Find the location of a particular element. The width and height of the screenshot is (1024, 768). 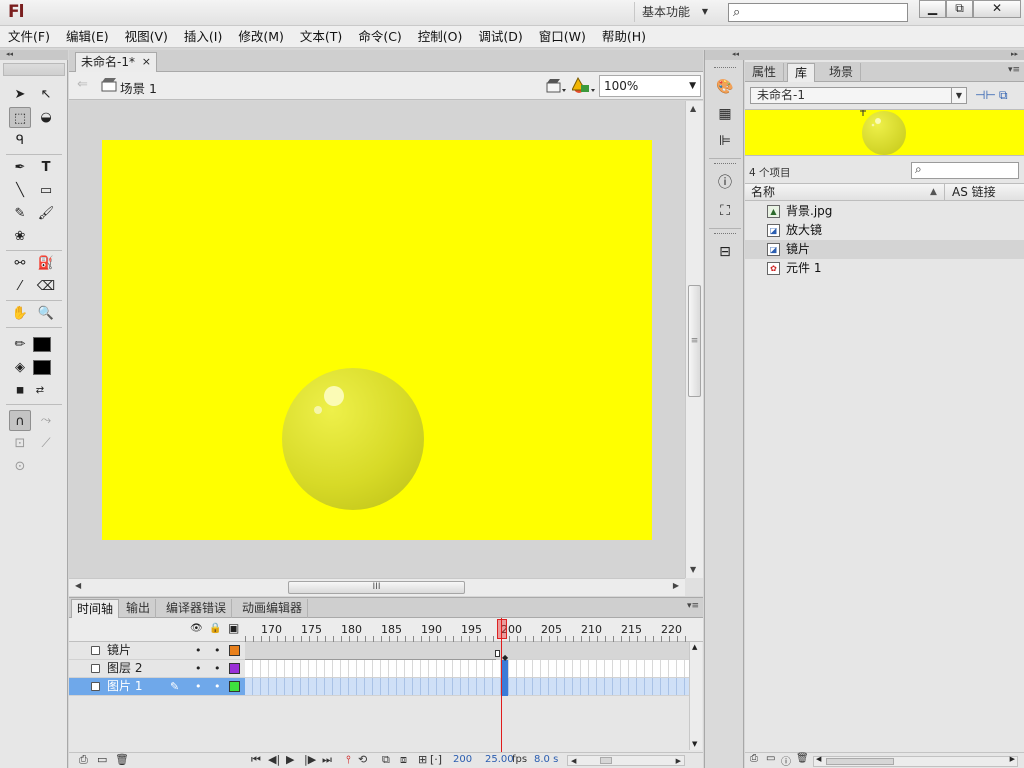

menu-control: 控制(O) is located at coordinates (440, 37).